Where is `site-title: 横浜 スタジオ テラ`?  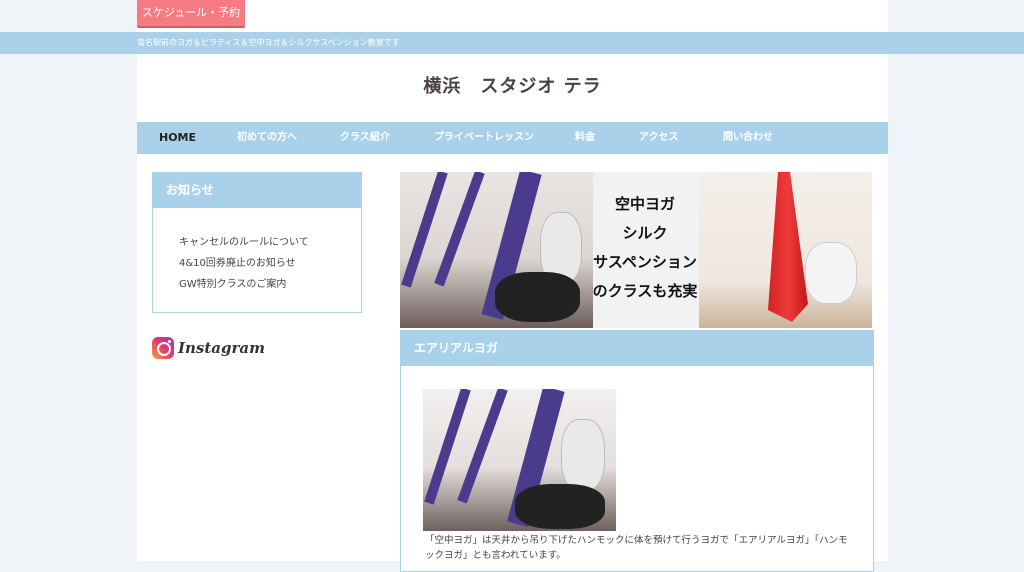
site-title: 横浜 スタジオ テラ is located at coordinates (512, 85).